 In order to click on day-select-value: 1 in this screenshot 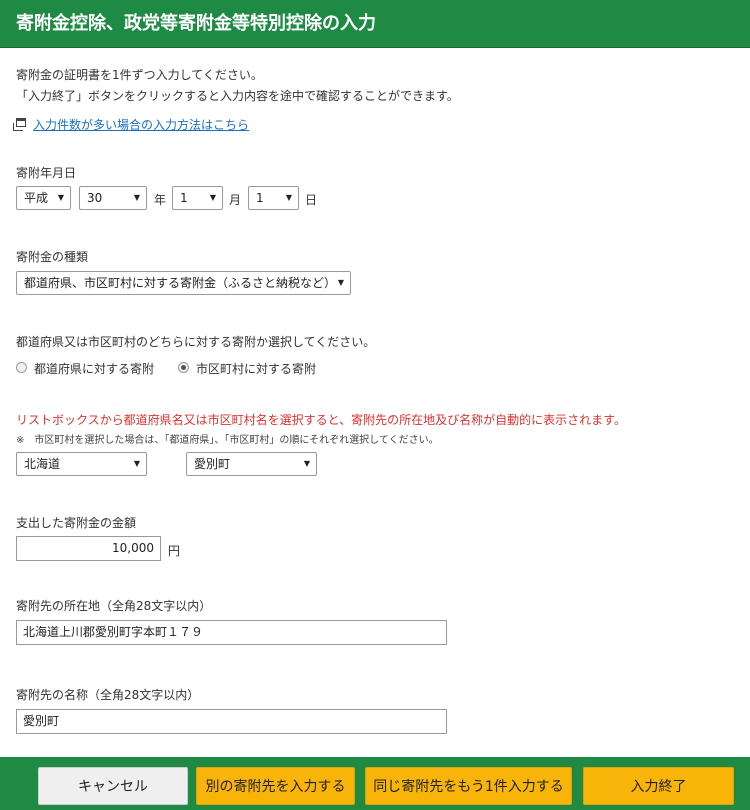, I will do `click(260, 198)`.